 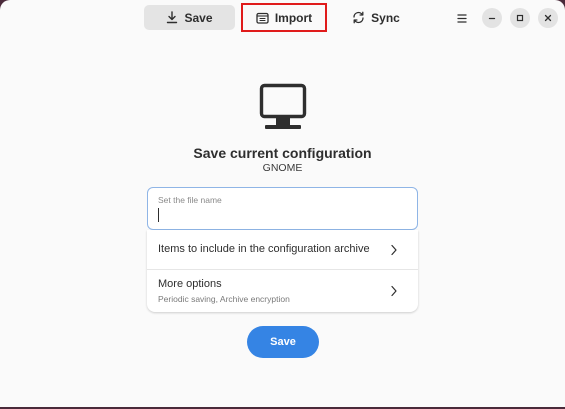 What do you see at coordinates (282, 153) in the screenshot?
I see `page-title: Save current configuration` at bounding box center [282, 153].